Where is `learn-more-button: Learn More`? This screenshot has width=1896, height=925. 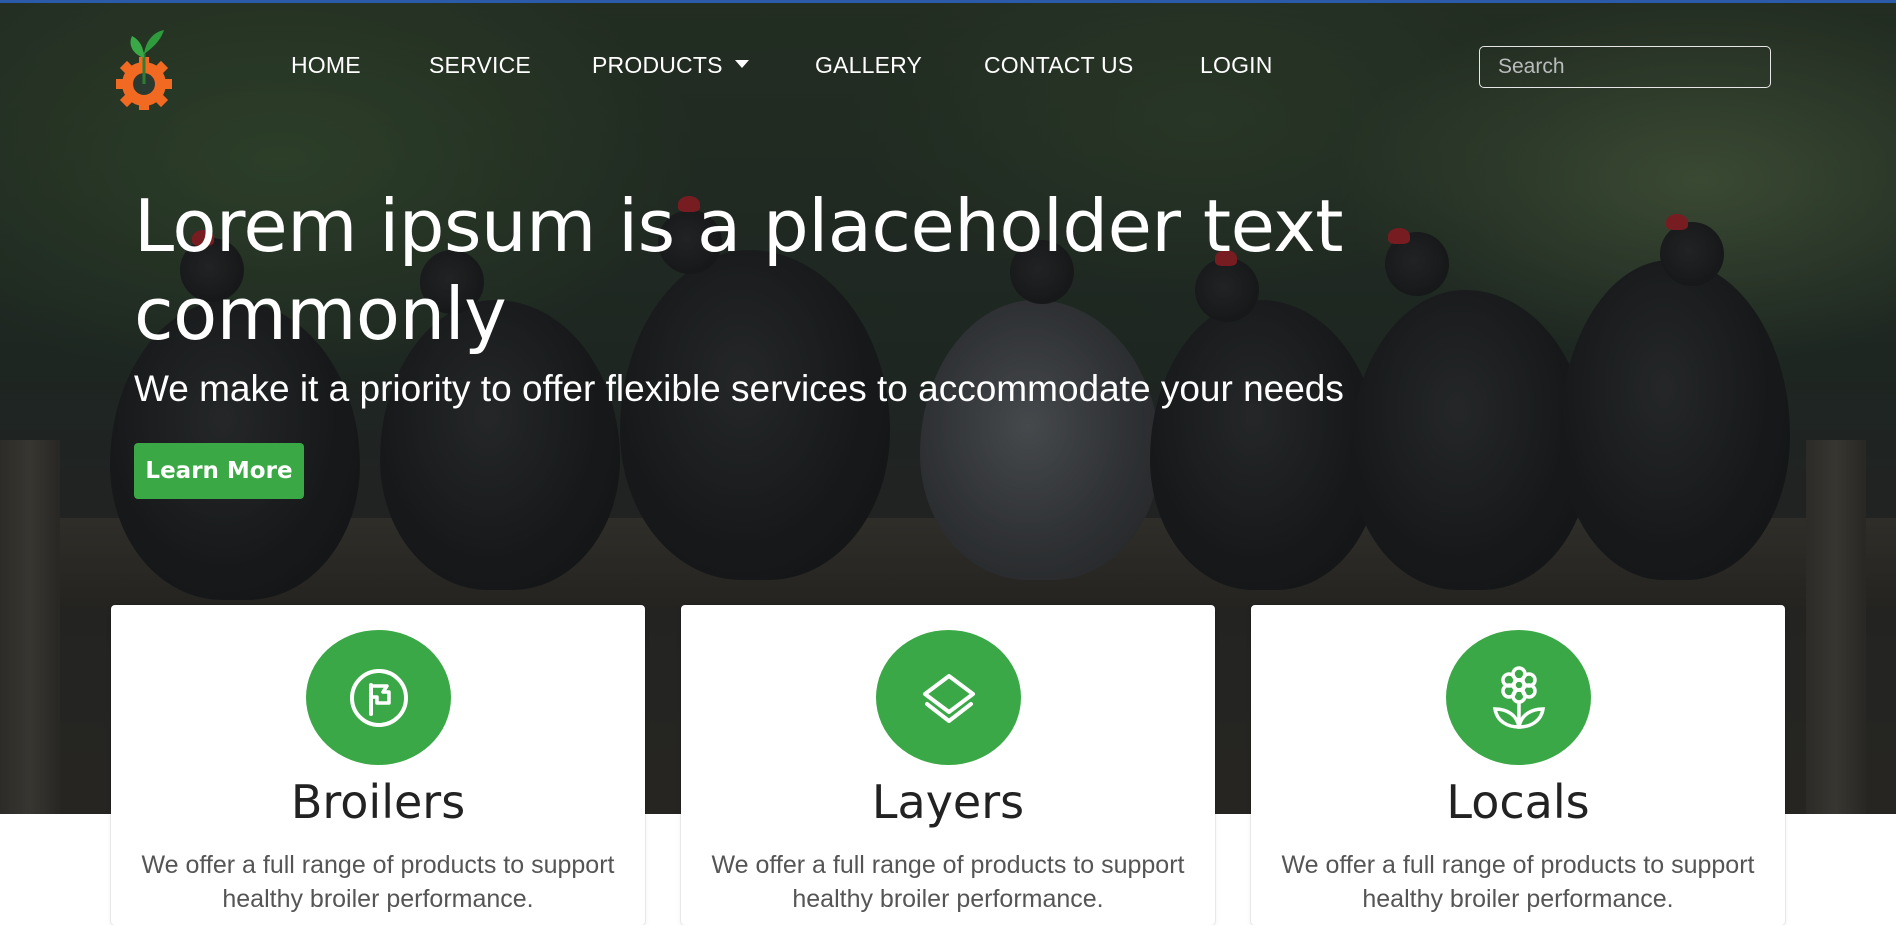 learn-more-button: Learn More is located at coordinates (219, 471).